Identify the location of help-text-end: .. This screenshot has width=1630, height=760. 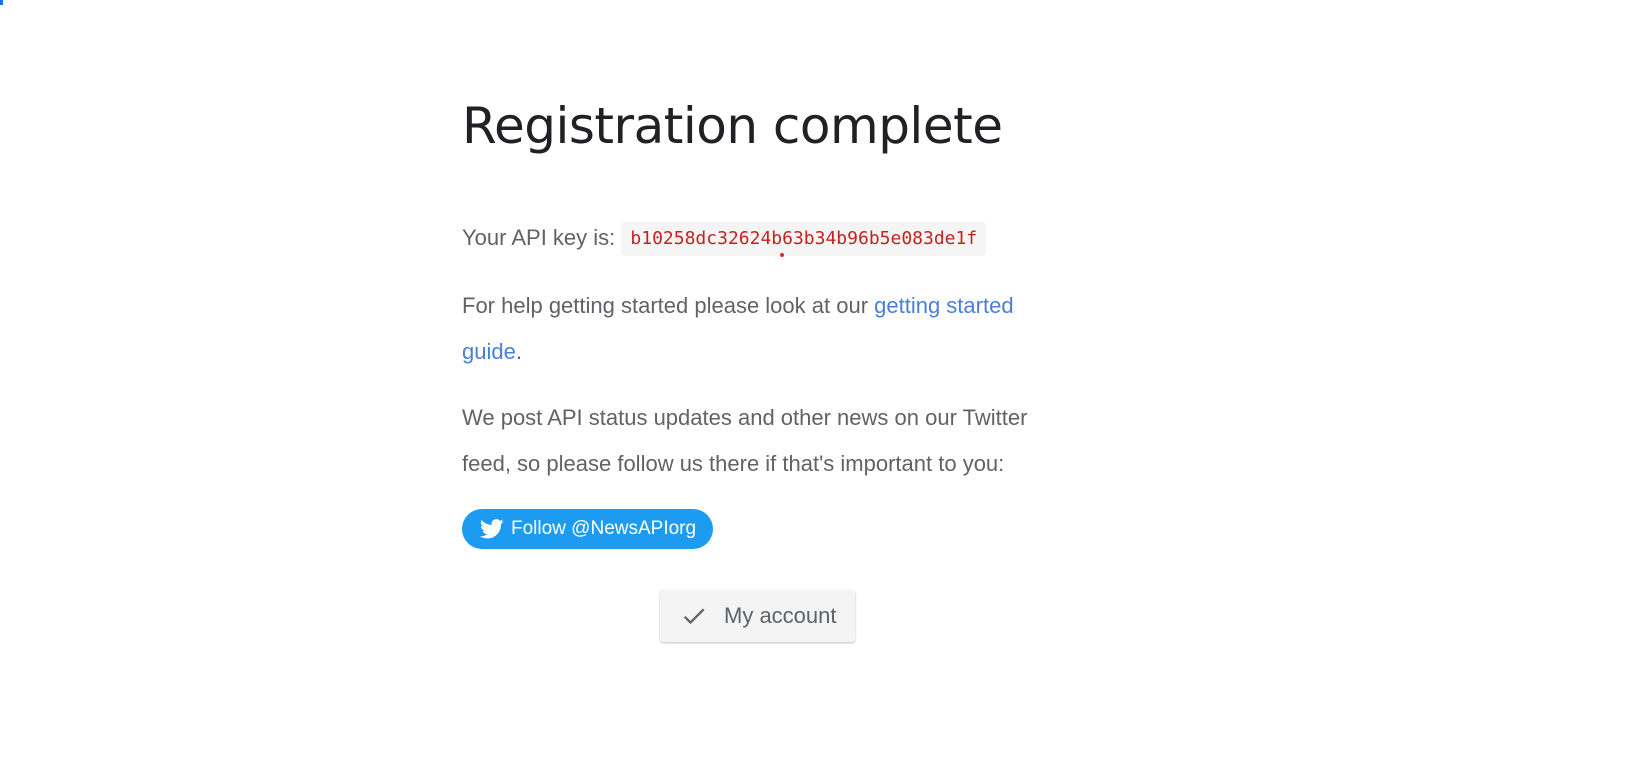
(518, 351).